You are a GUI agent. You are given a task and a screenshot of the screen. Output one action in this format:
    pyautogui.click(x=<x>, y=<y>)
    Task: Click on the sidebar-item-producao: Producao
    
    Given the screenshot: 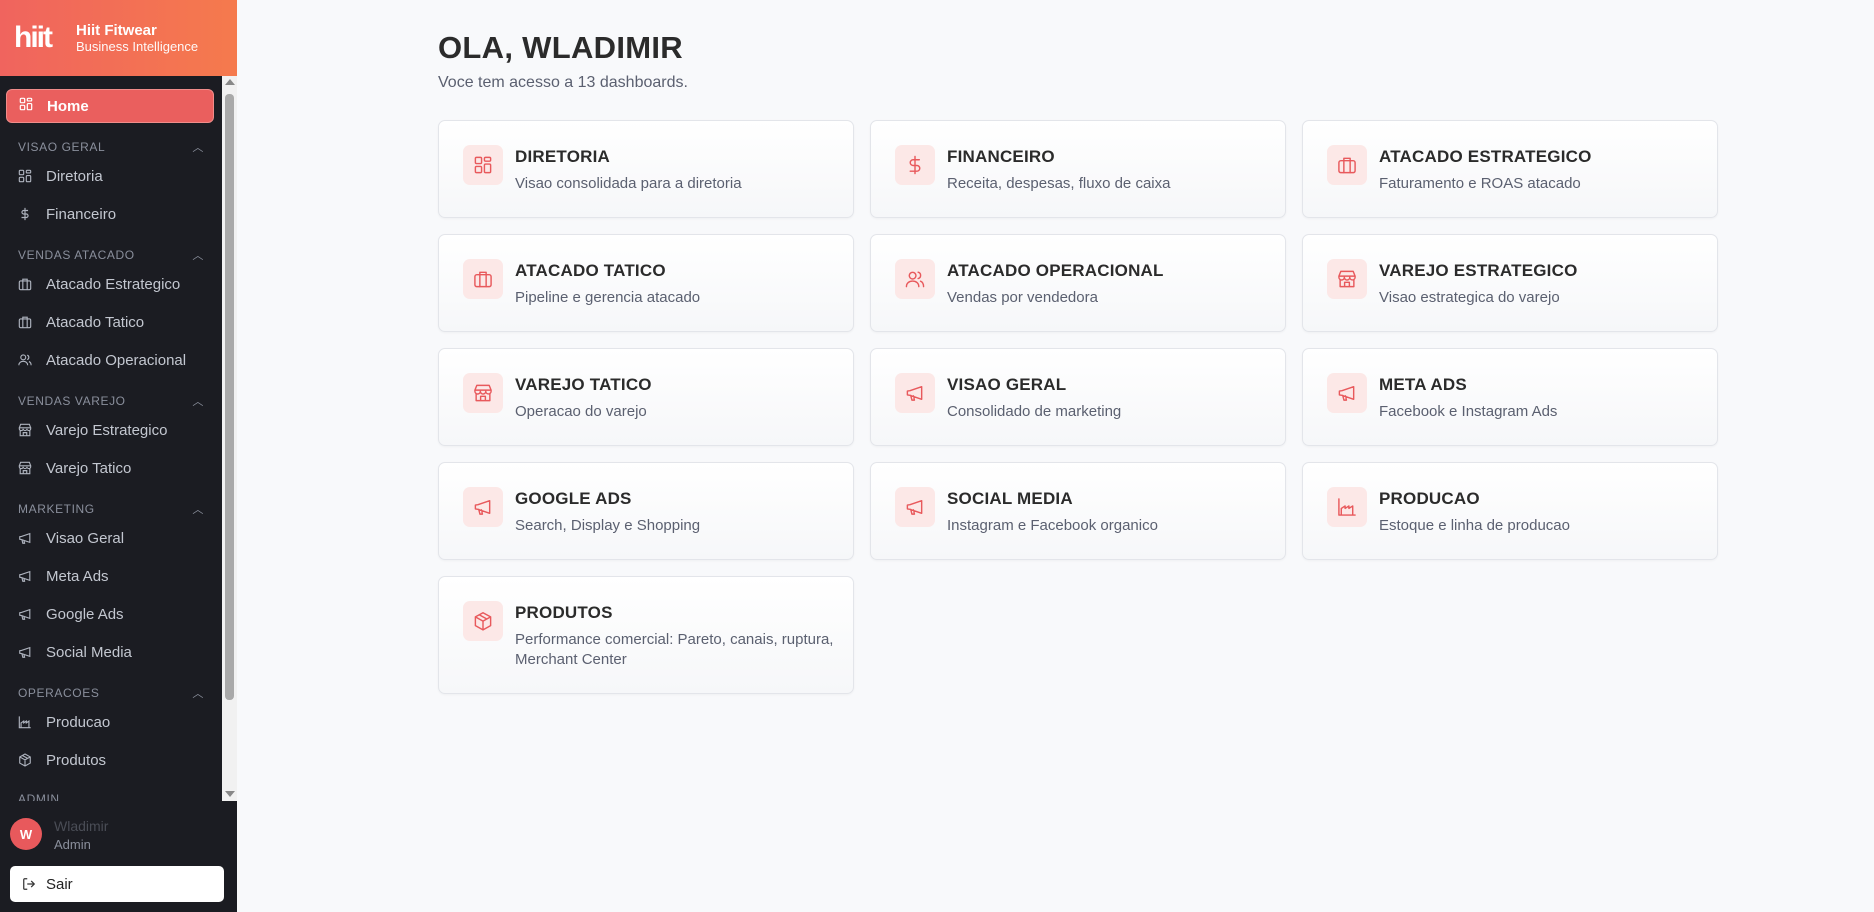 What is the action you would take?
    pyautogui.click(x=64, y=722)
    